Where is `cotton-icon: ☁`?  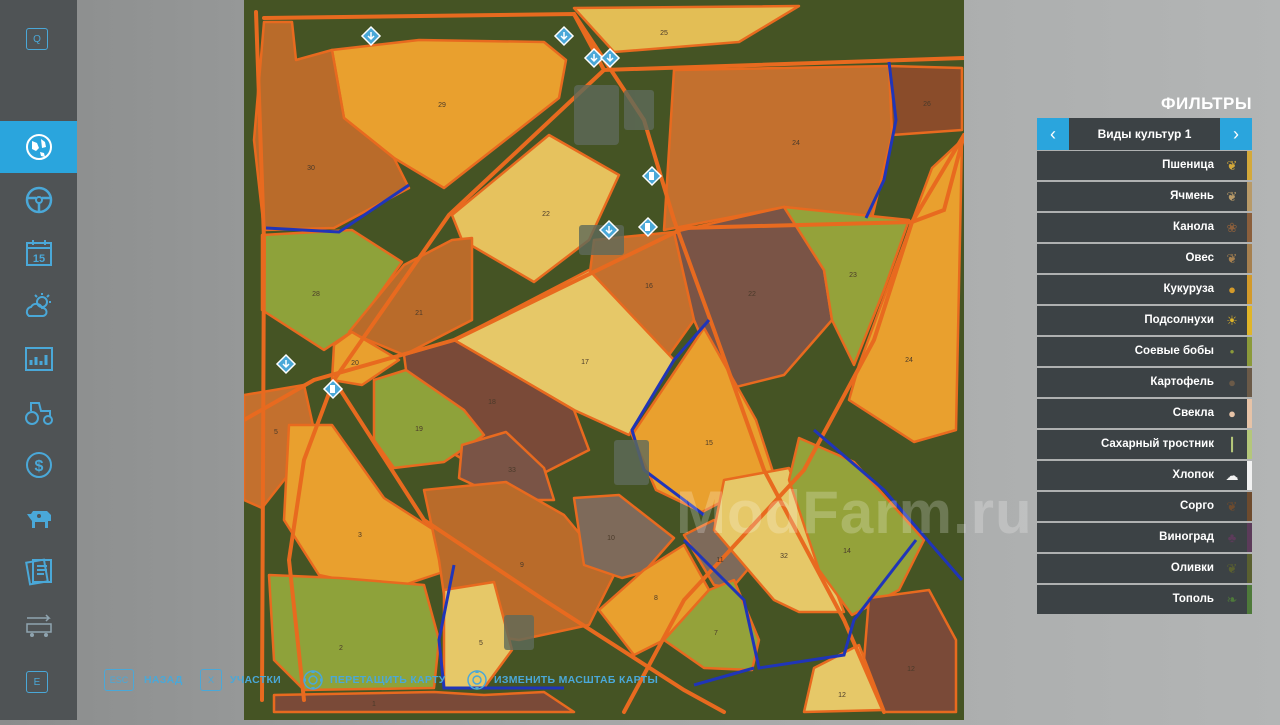 cotton-icon: ☁ is located at coordinates (1232, 475).